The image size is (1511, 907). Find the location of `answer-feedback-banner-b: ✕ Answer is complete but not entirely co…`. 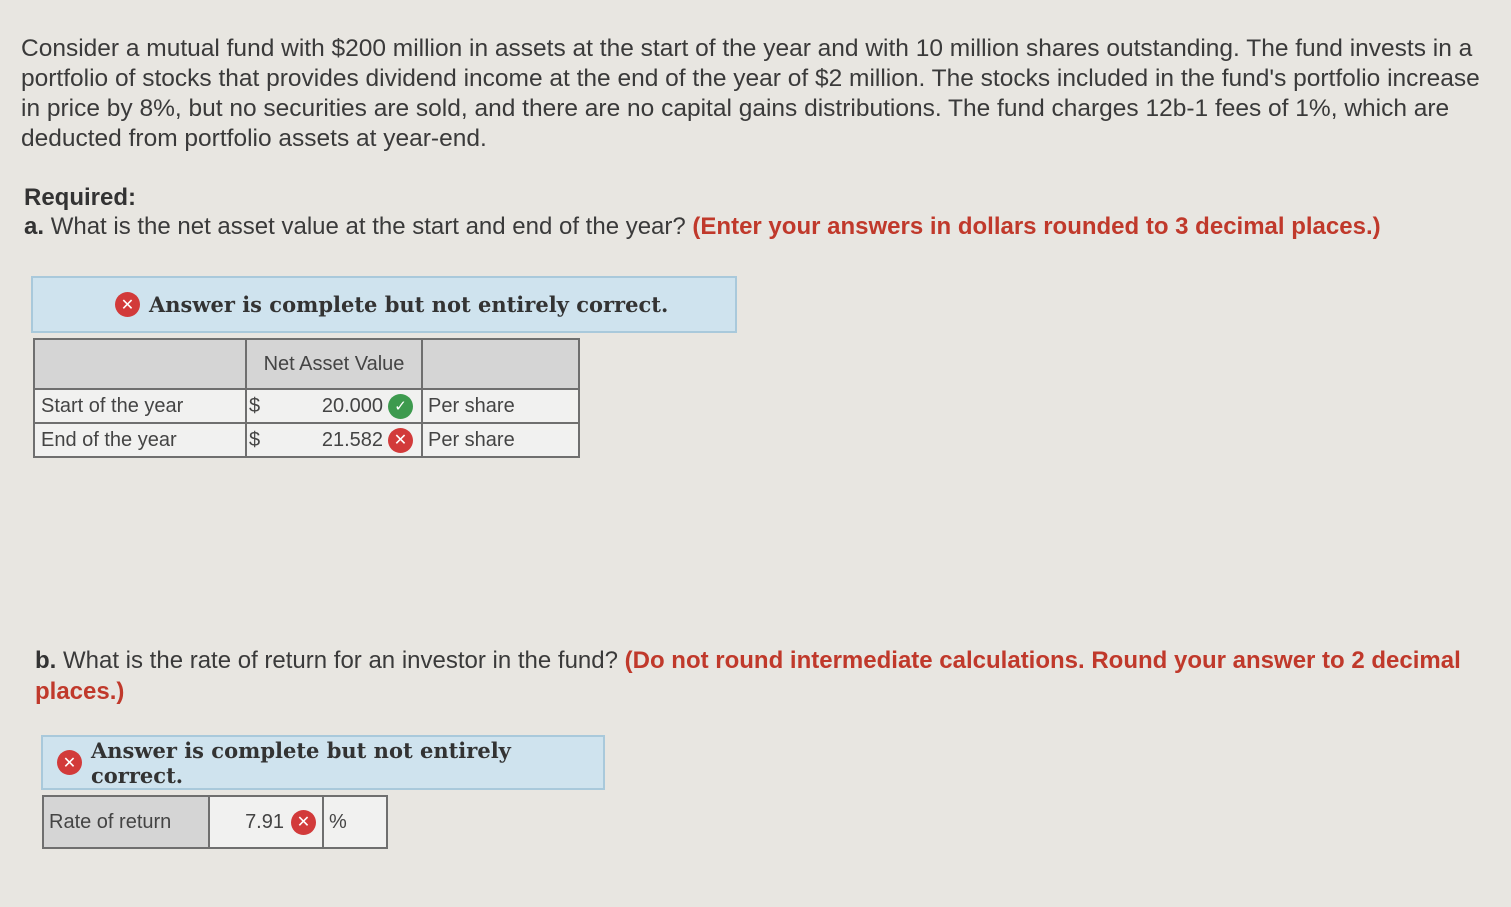

answer-feedback-banner-b: ✕ Answer is complete but not entirely co… is located at coordinates (323, 762).